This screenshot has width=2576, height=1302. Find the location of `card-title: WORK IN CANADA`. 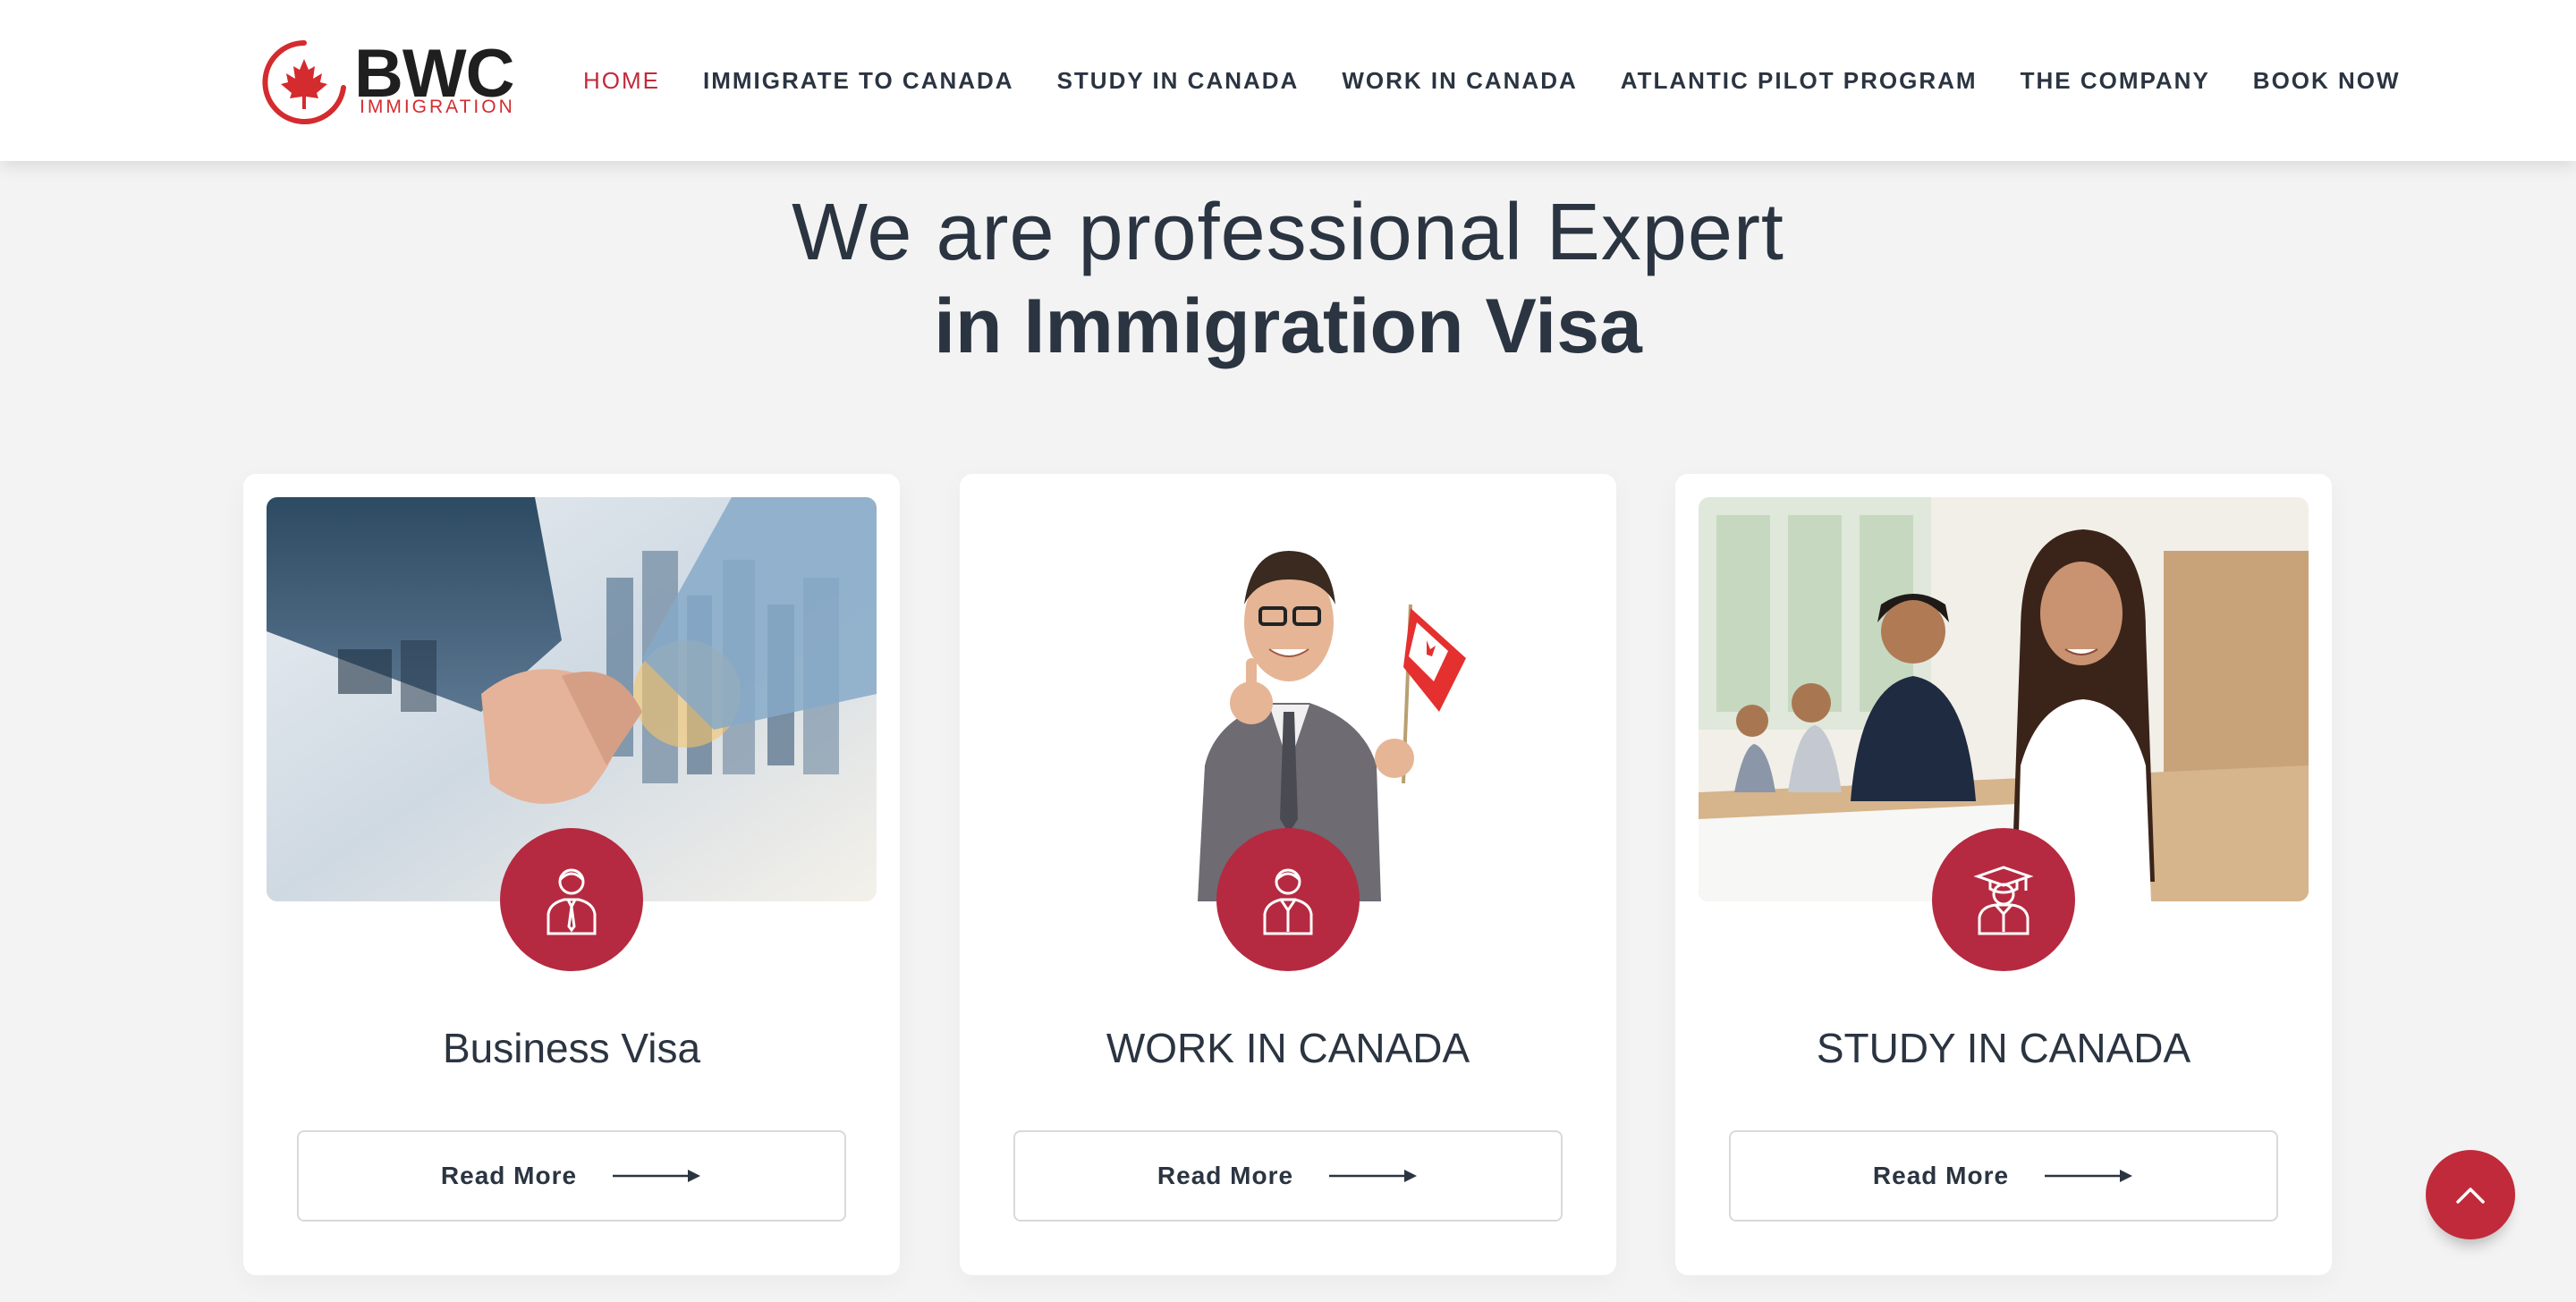

card-title: WORK IN CANADA is located at coordinates (1288, 1048).